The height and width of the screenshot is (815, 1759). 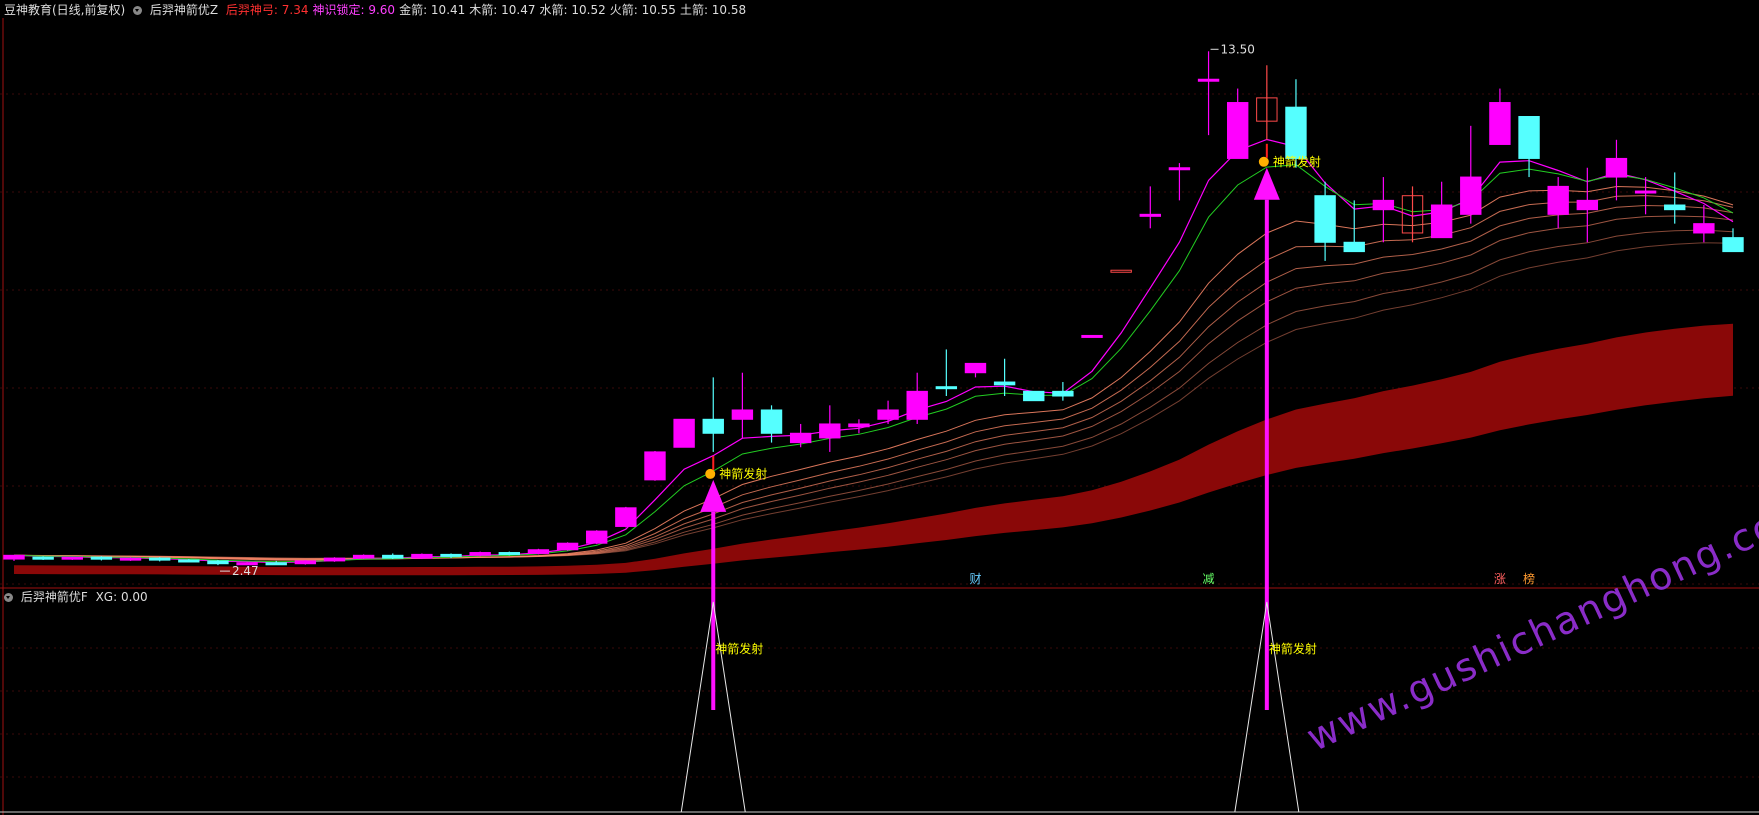 What do you see at coordinates (138, 10) in the screenshot?
I see `indicator-settings-icon` at bounding box center [138, 10].